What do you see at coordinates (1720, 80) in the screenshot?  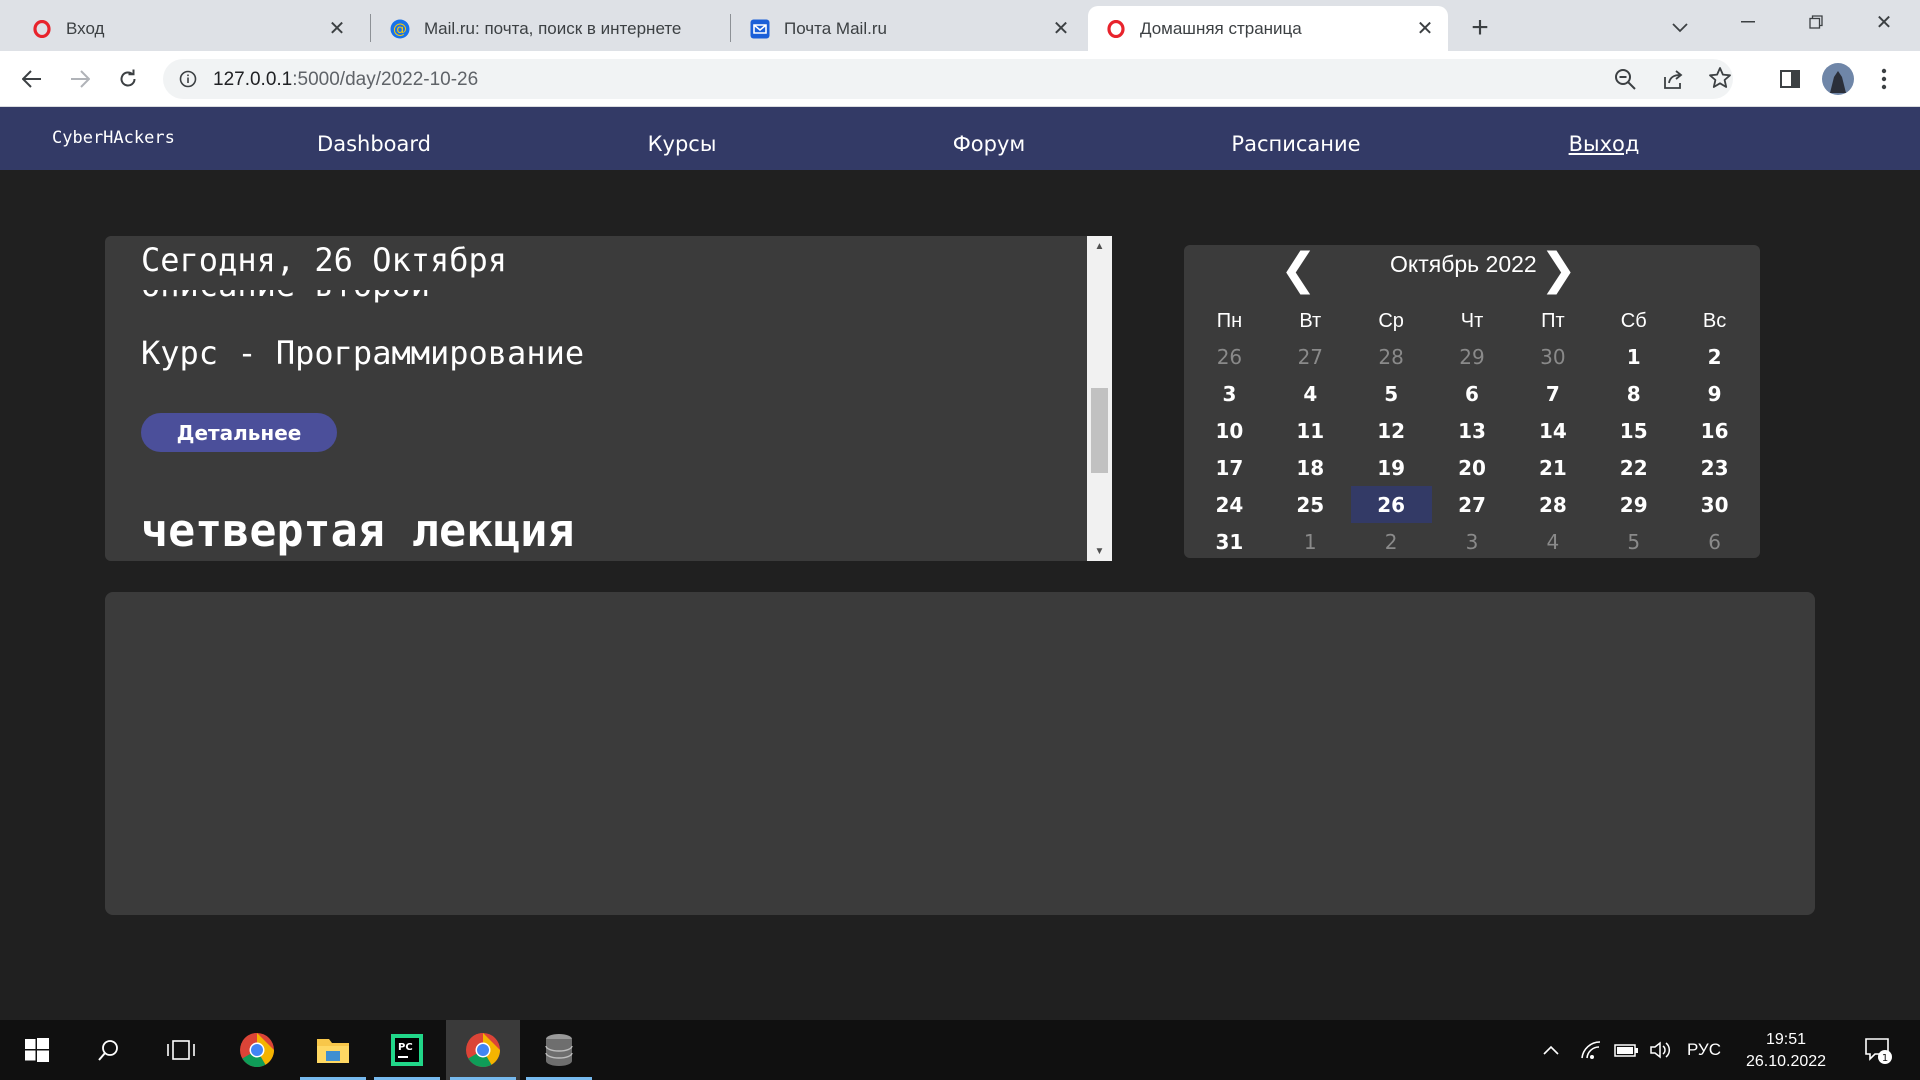 I see `bookmark-star-icon` at bounding box center [1720, 80].